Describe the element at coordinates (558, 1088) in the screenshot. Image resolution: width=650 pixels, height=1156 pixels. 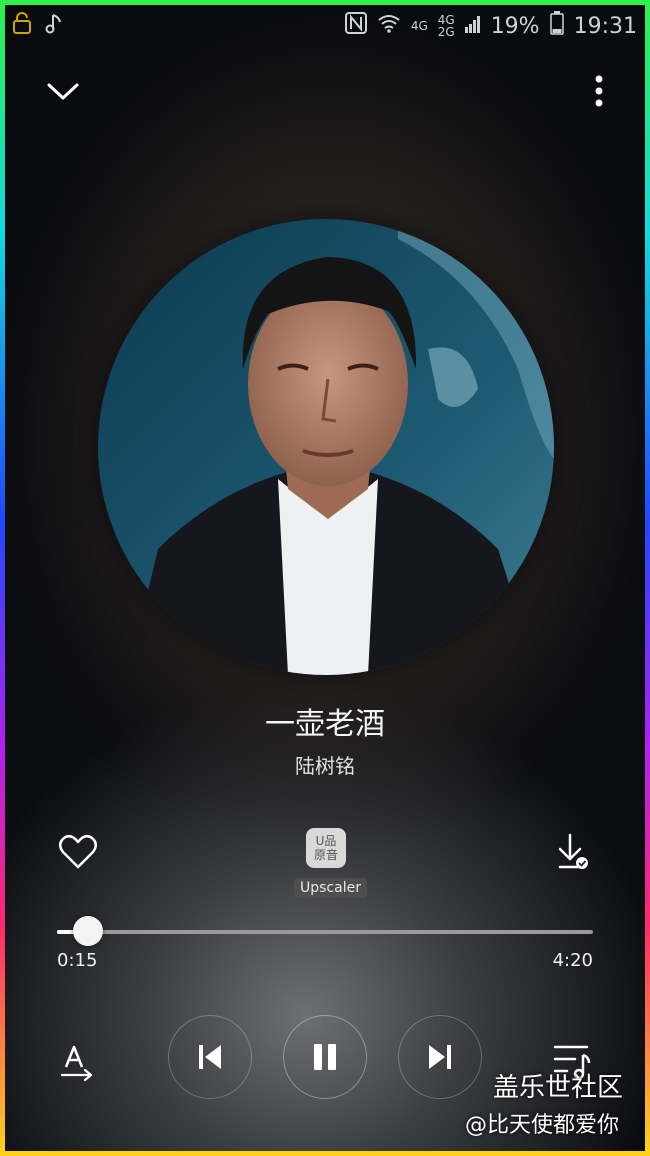
I see `watermark-site: 盖乐世社区` at that location.